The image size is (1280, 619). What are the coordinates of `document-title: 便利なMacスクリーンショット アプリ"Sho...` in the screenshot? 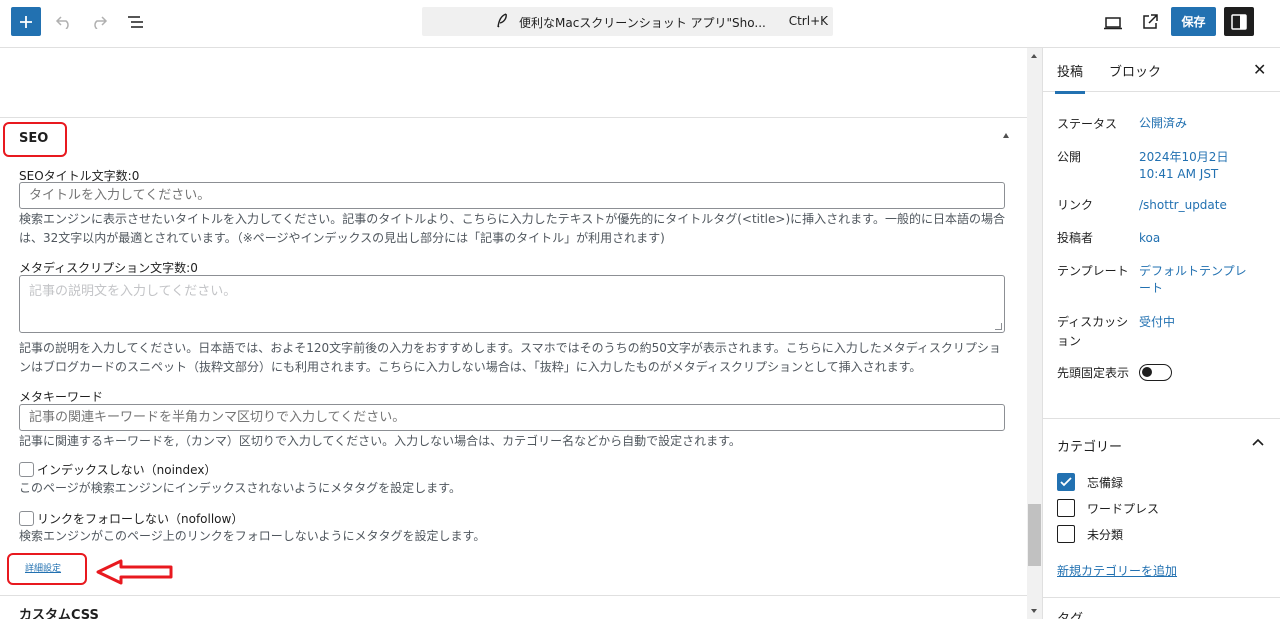 It's located at (642, 23).